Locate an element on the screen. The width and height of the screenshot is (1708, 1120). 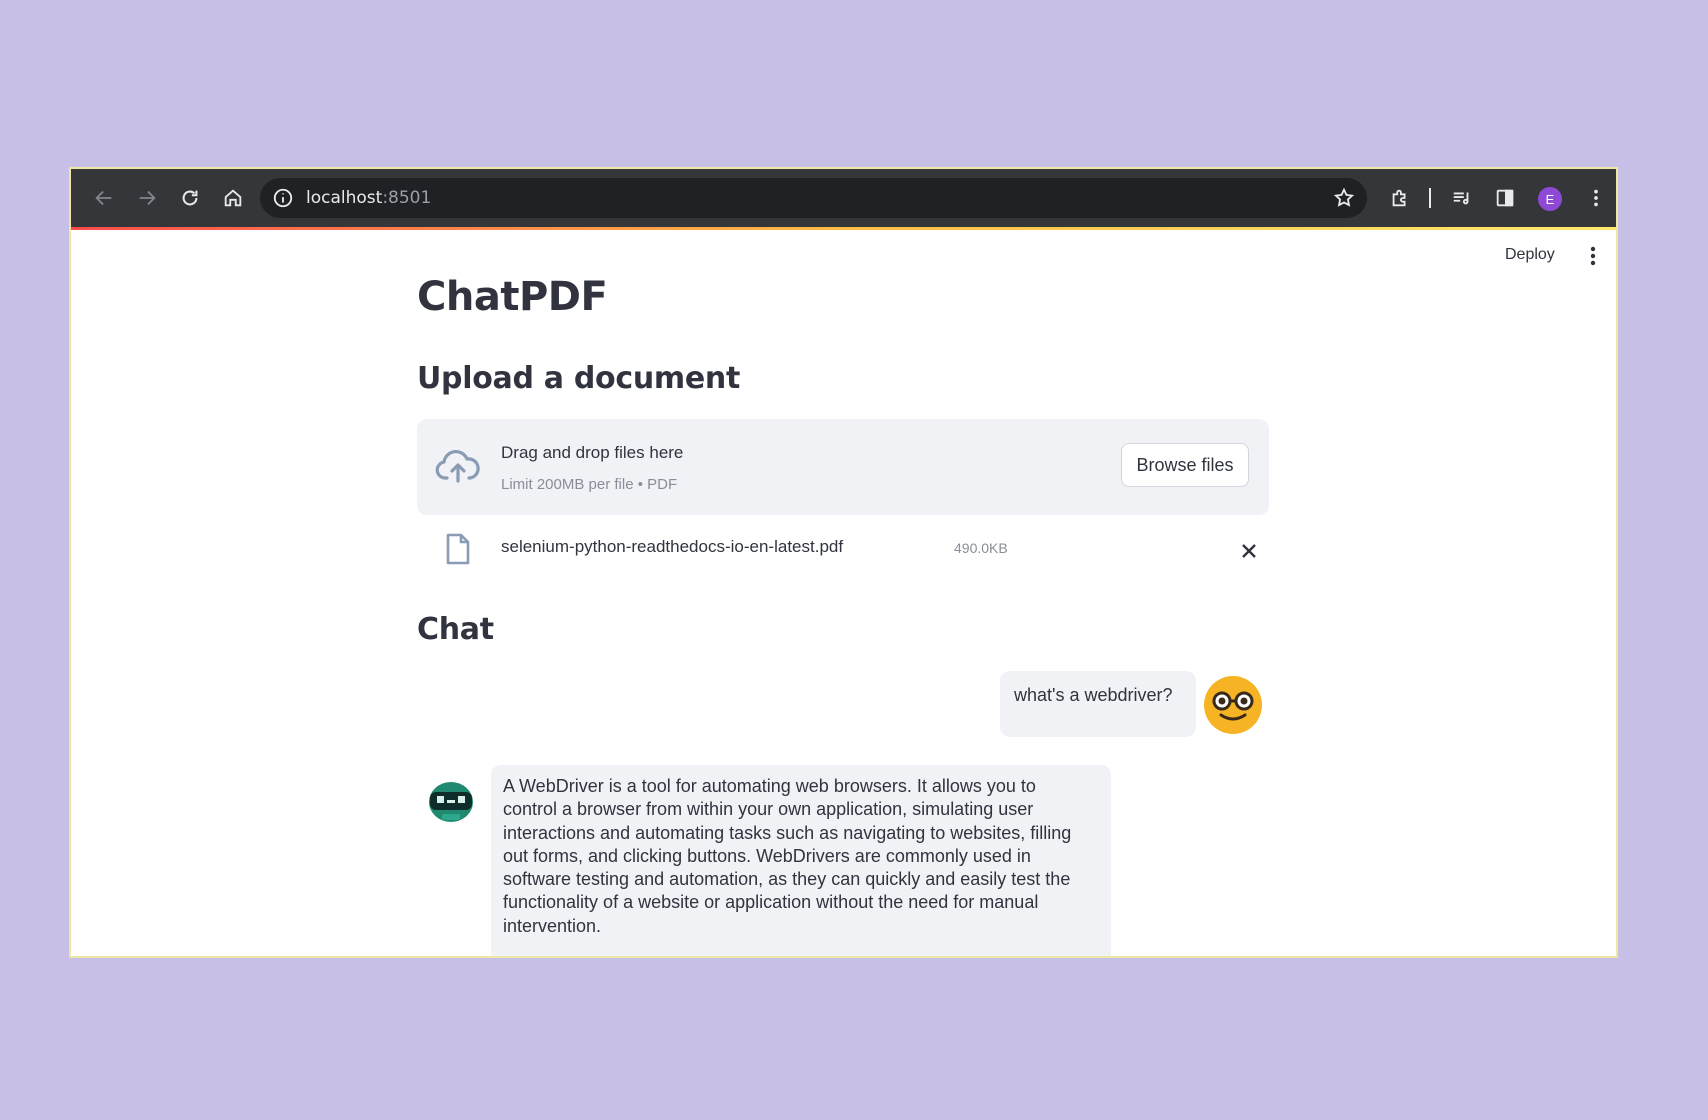
forward-arrow-icon is located at coordinates (147, 198).